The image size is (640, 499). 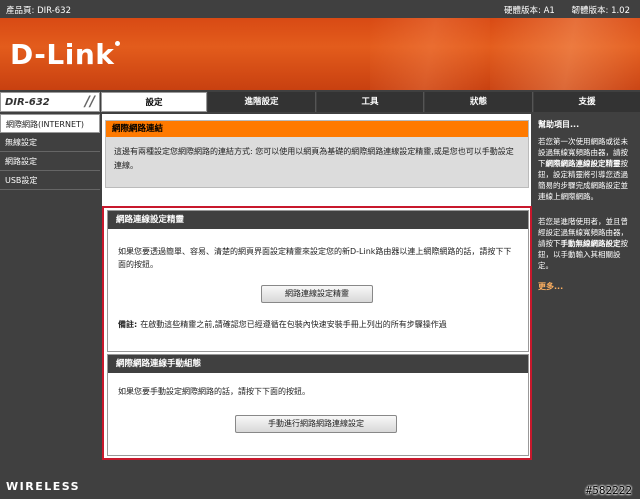 What do you see at coordinates (118, 43) in the screenshot?
I see `logo-dot-icon` at bounding box center [118, 43].